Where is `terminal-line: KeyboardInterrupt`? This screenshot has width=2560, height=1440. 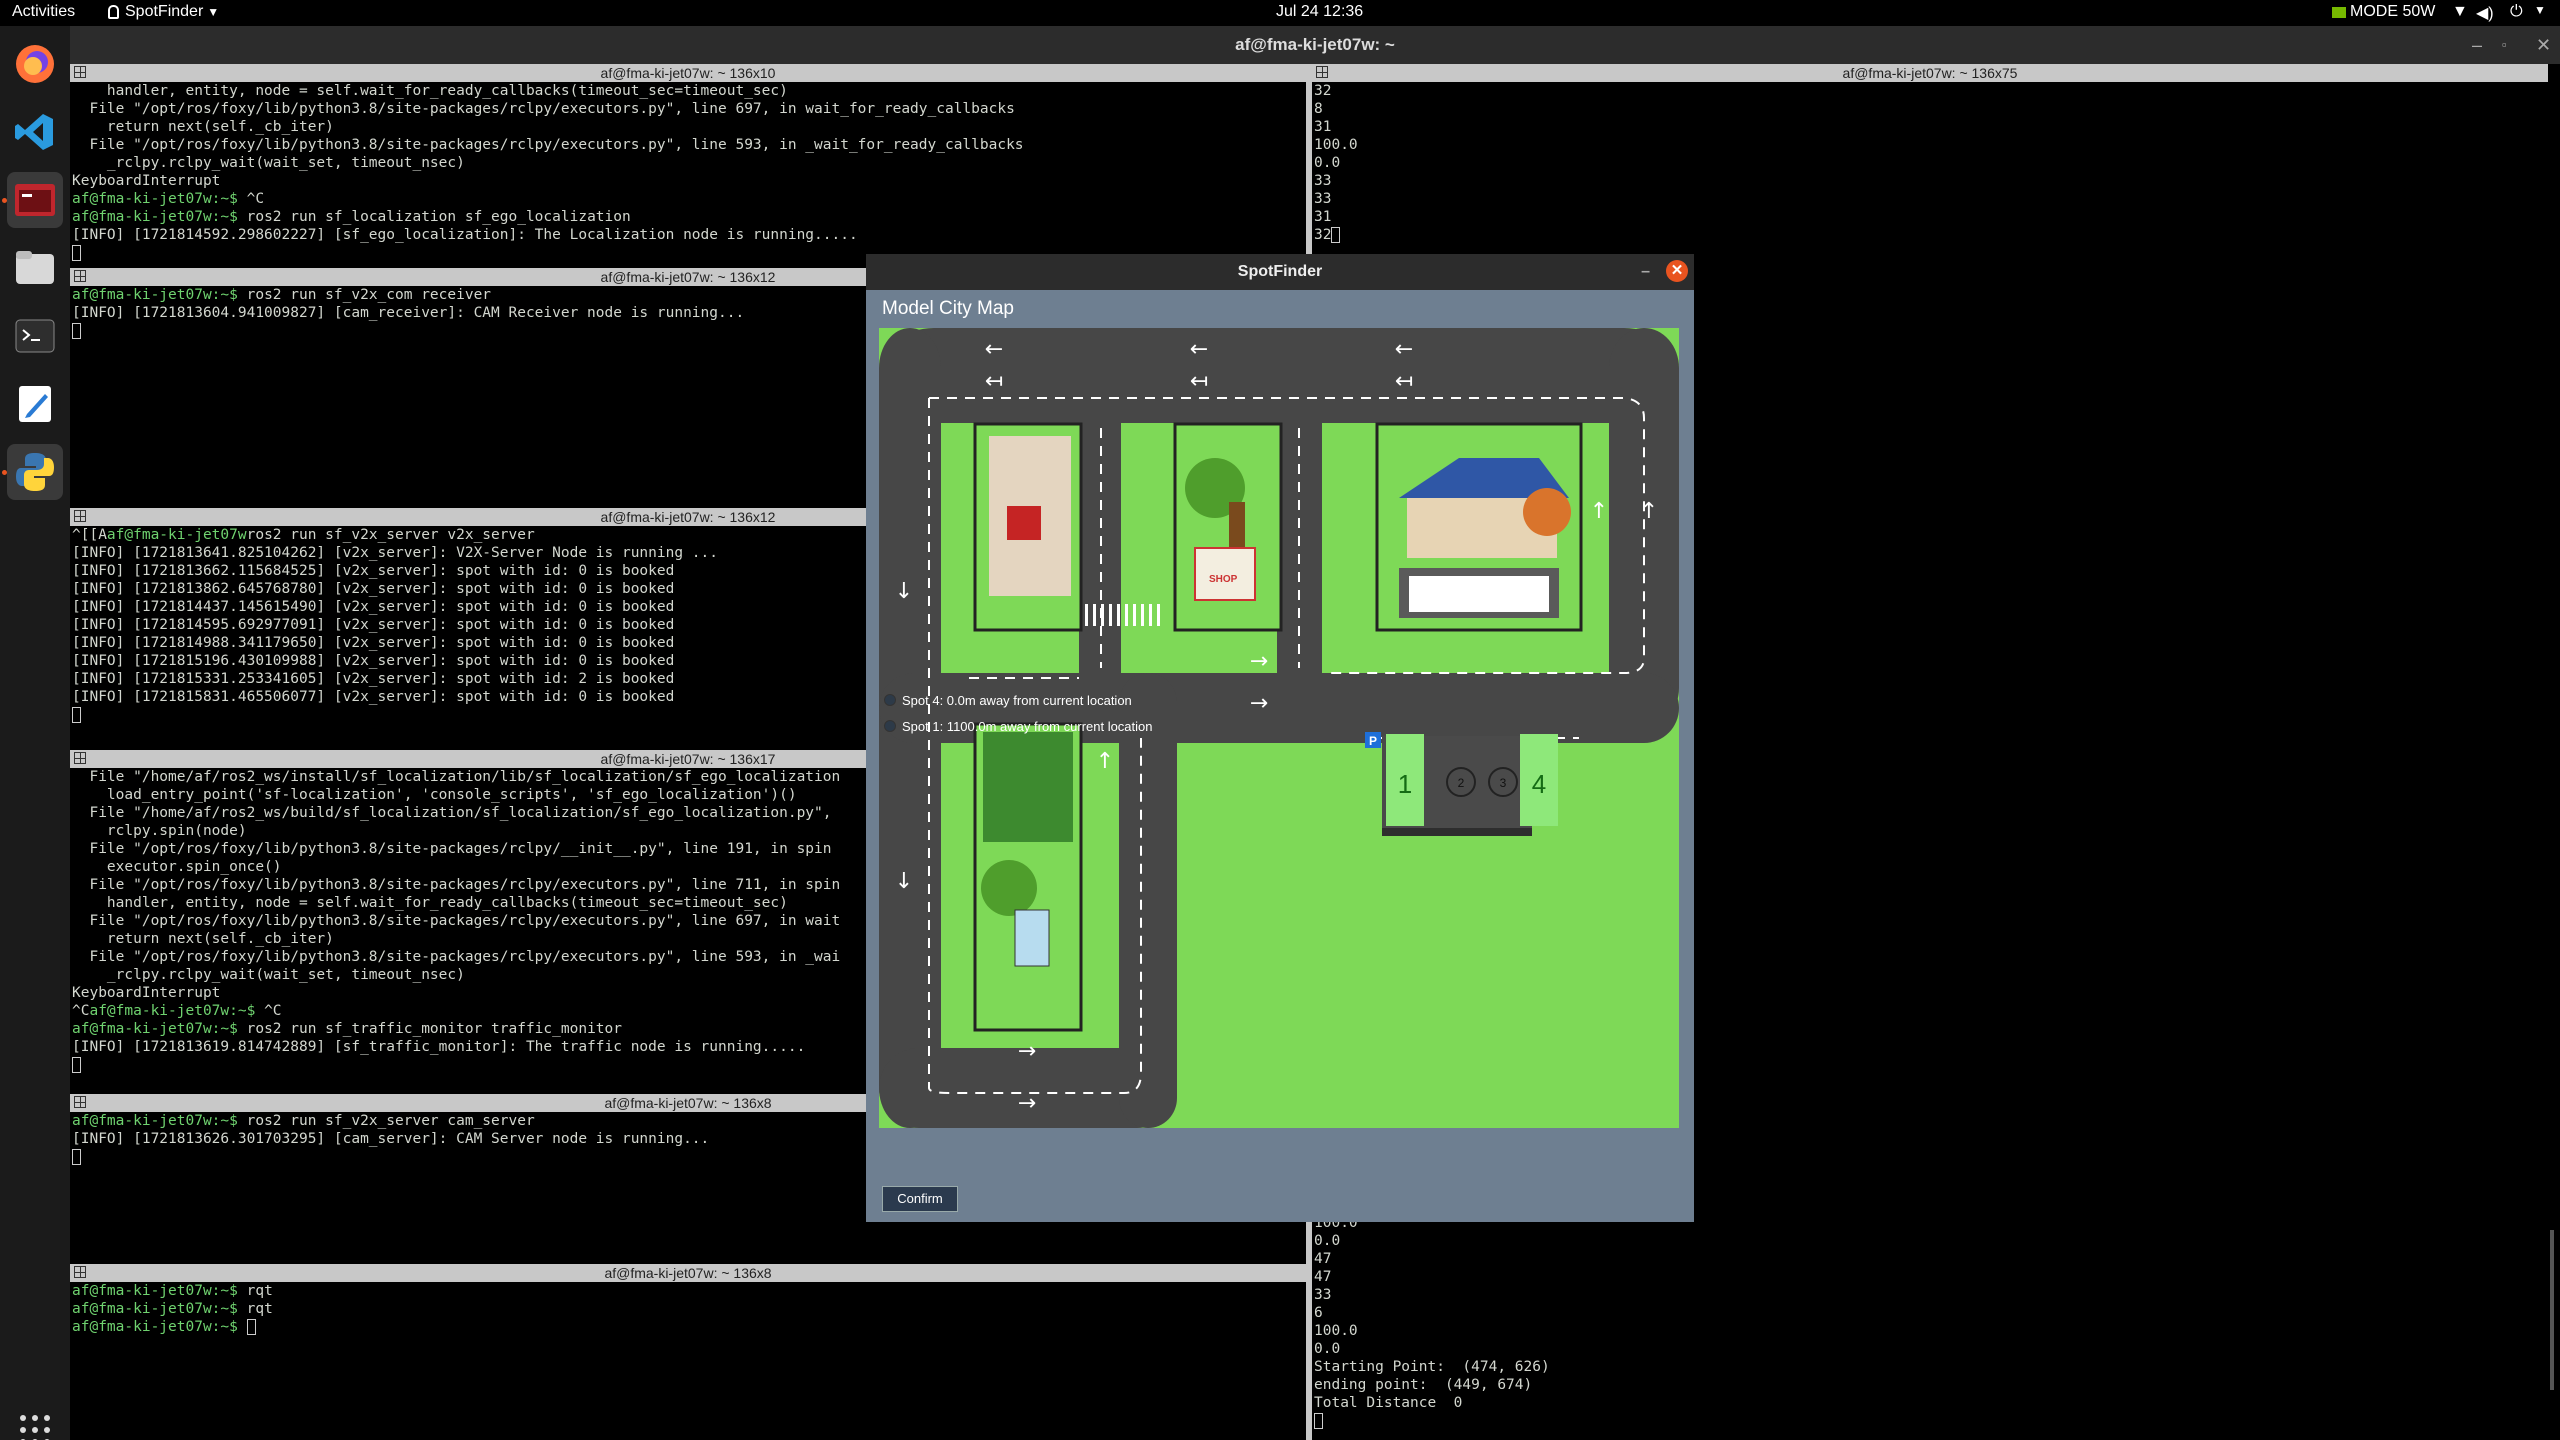 terminal-line: KeyboardInterrupt is located at coordinates (146, 181).